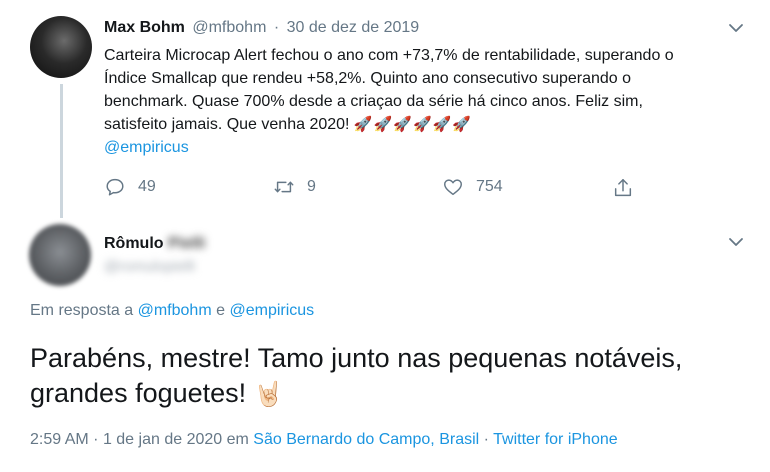  What do you see at coordinates (150, 266) in the screenshot?
I see `reply-handle-blurred: @romulopielli` at bounding box center [150, 266].